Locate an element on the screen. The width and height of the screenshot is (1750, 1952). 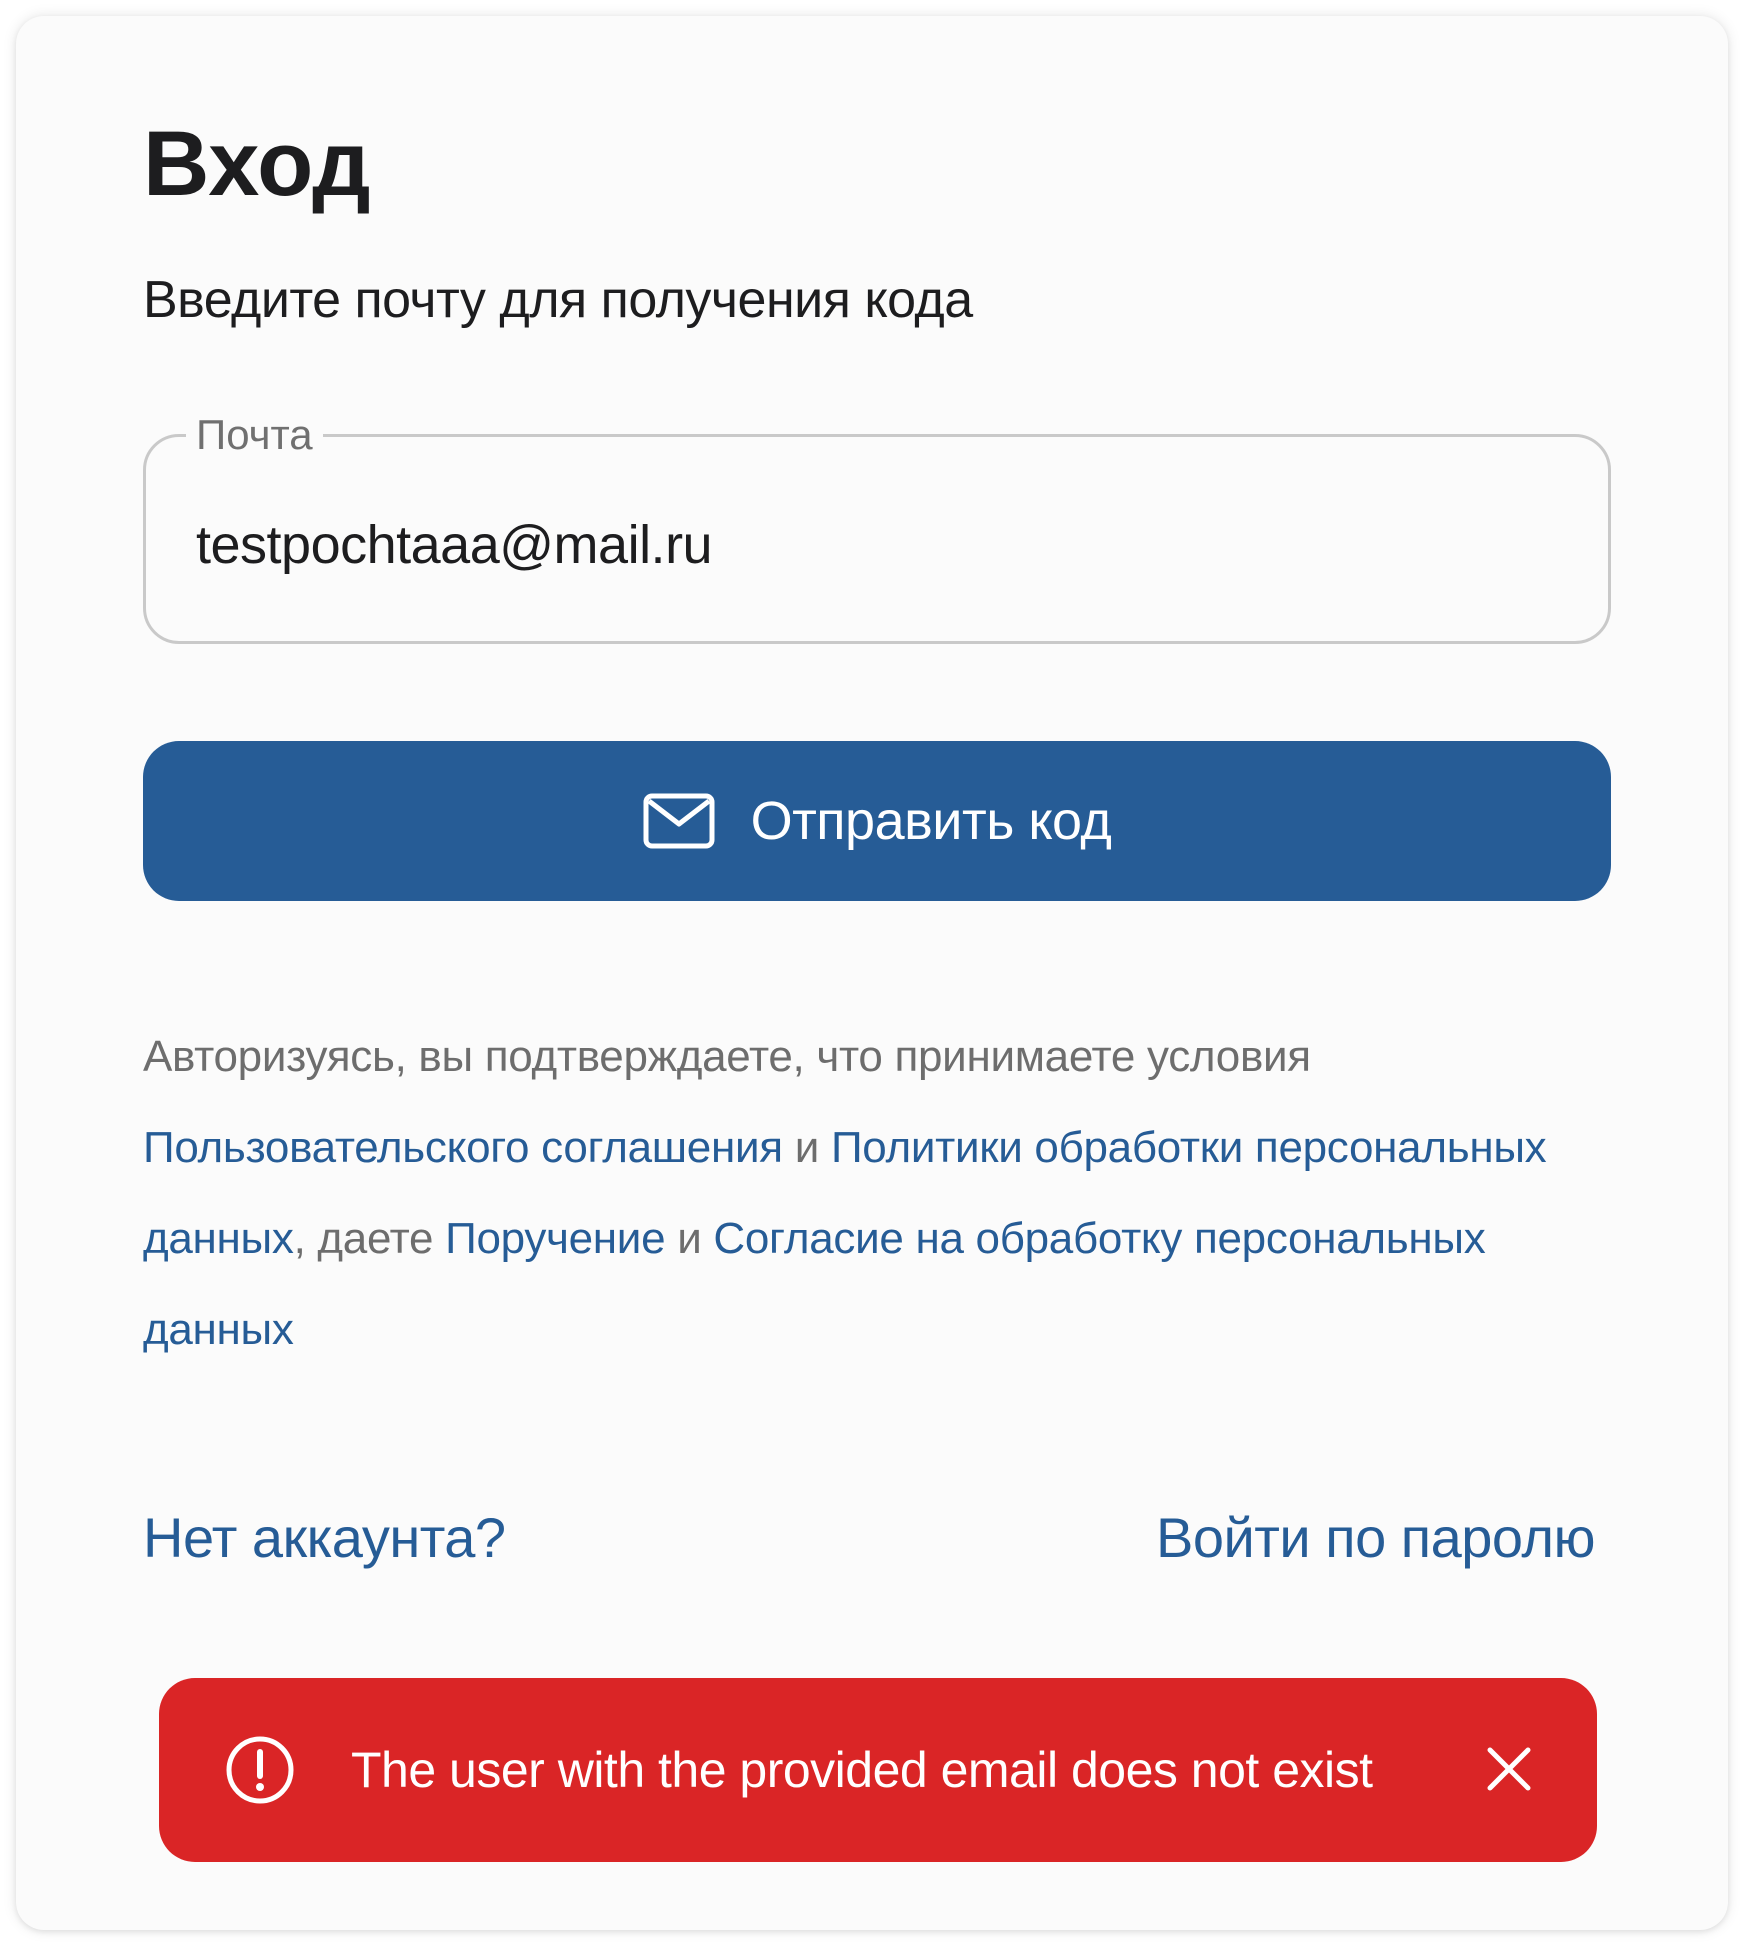
terms-text-and-2: и is located at coordinates (689, 1238).